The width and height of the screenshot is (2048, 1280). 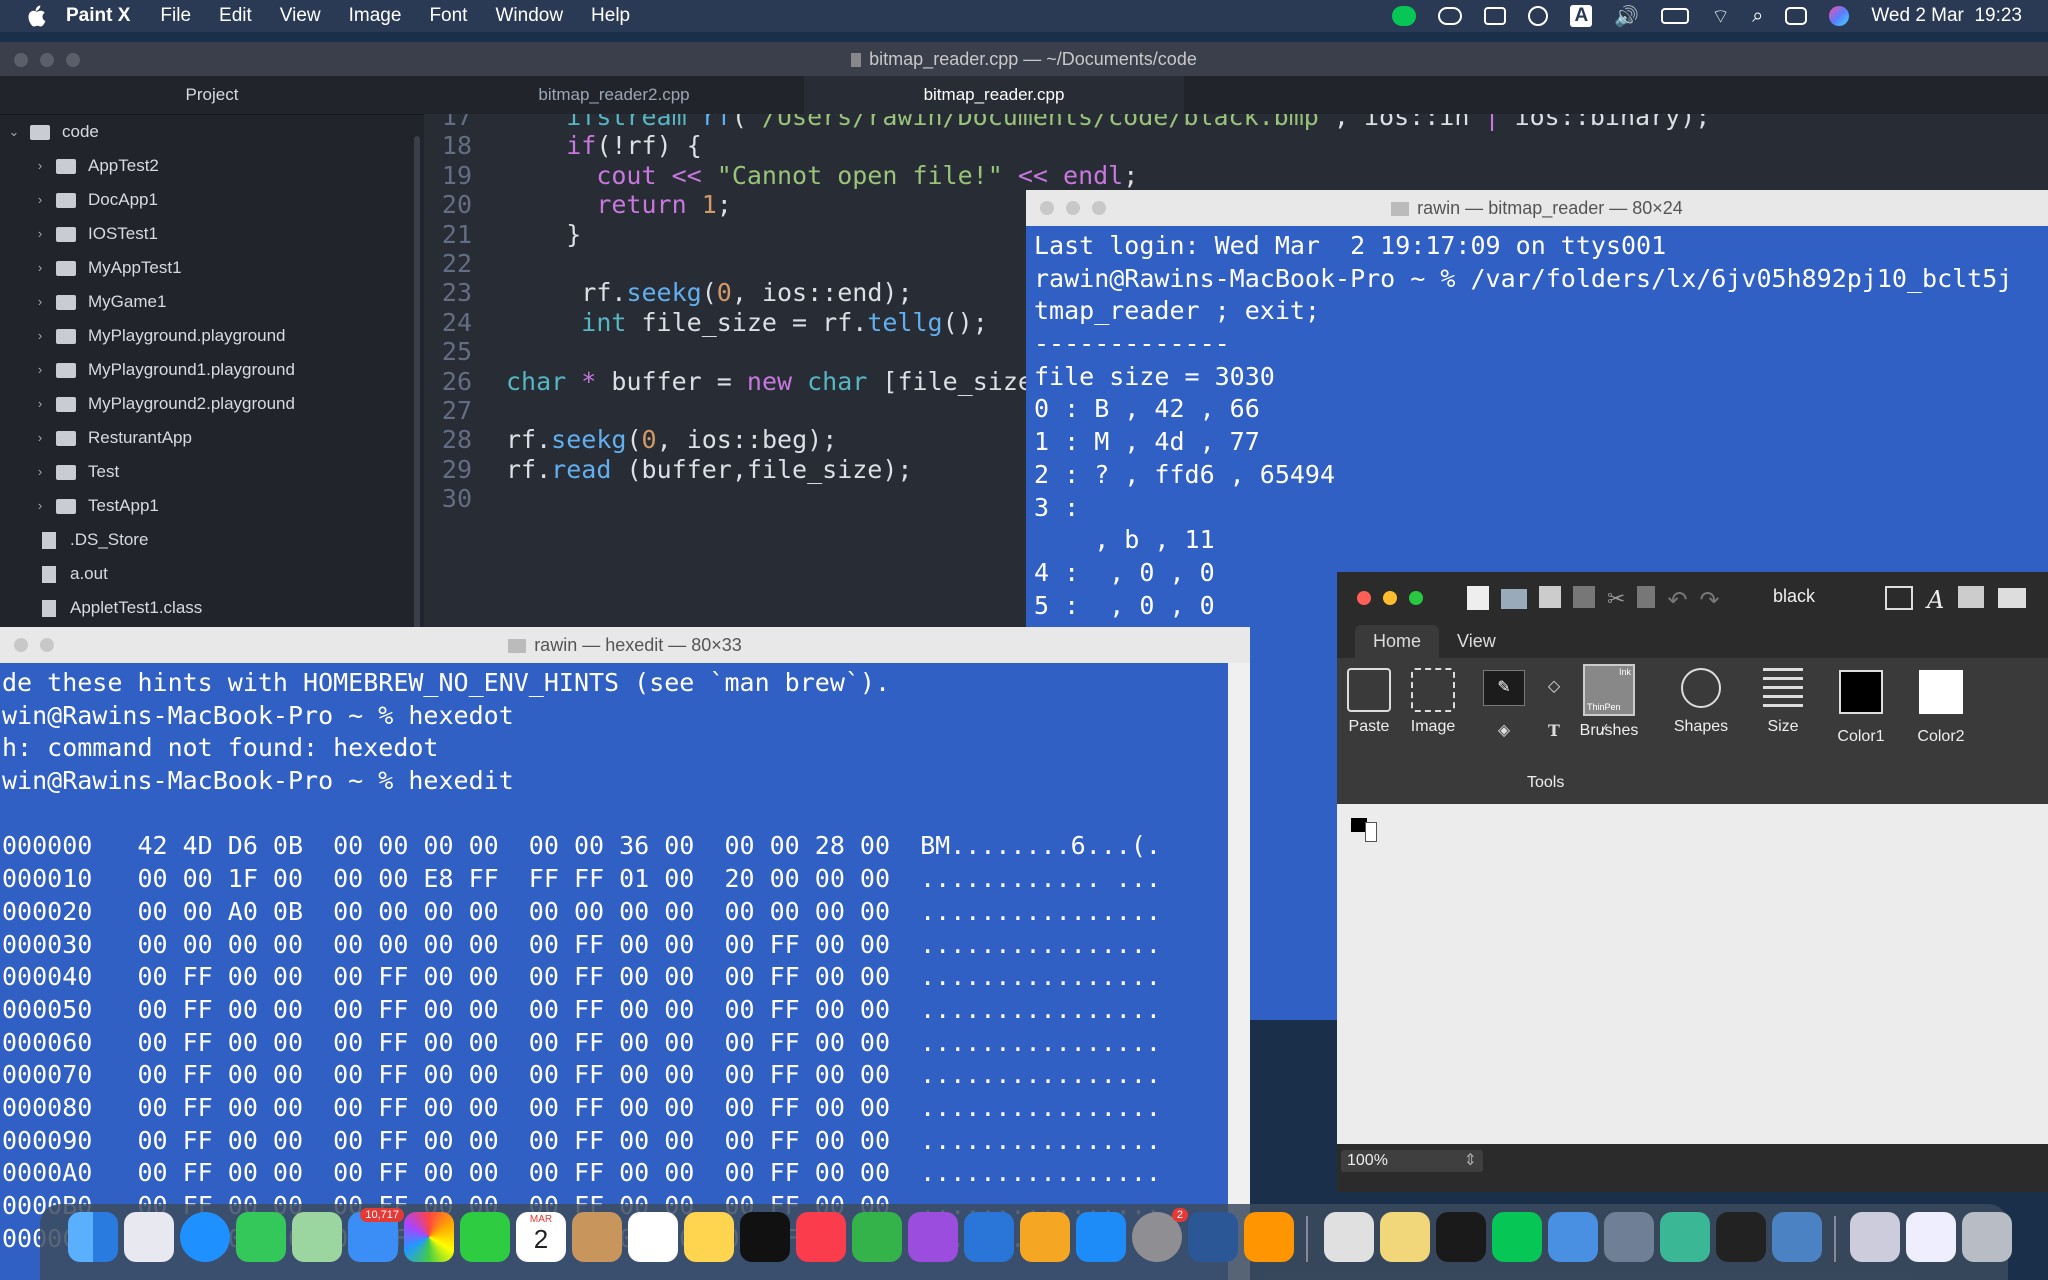 I want to click on calendar-icon: MAR 2, so click(x=541, y=1237).